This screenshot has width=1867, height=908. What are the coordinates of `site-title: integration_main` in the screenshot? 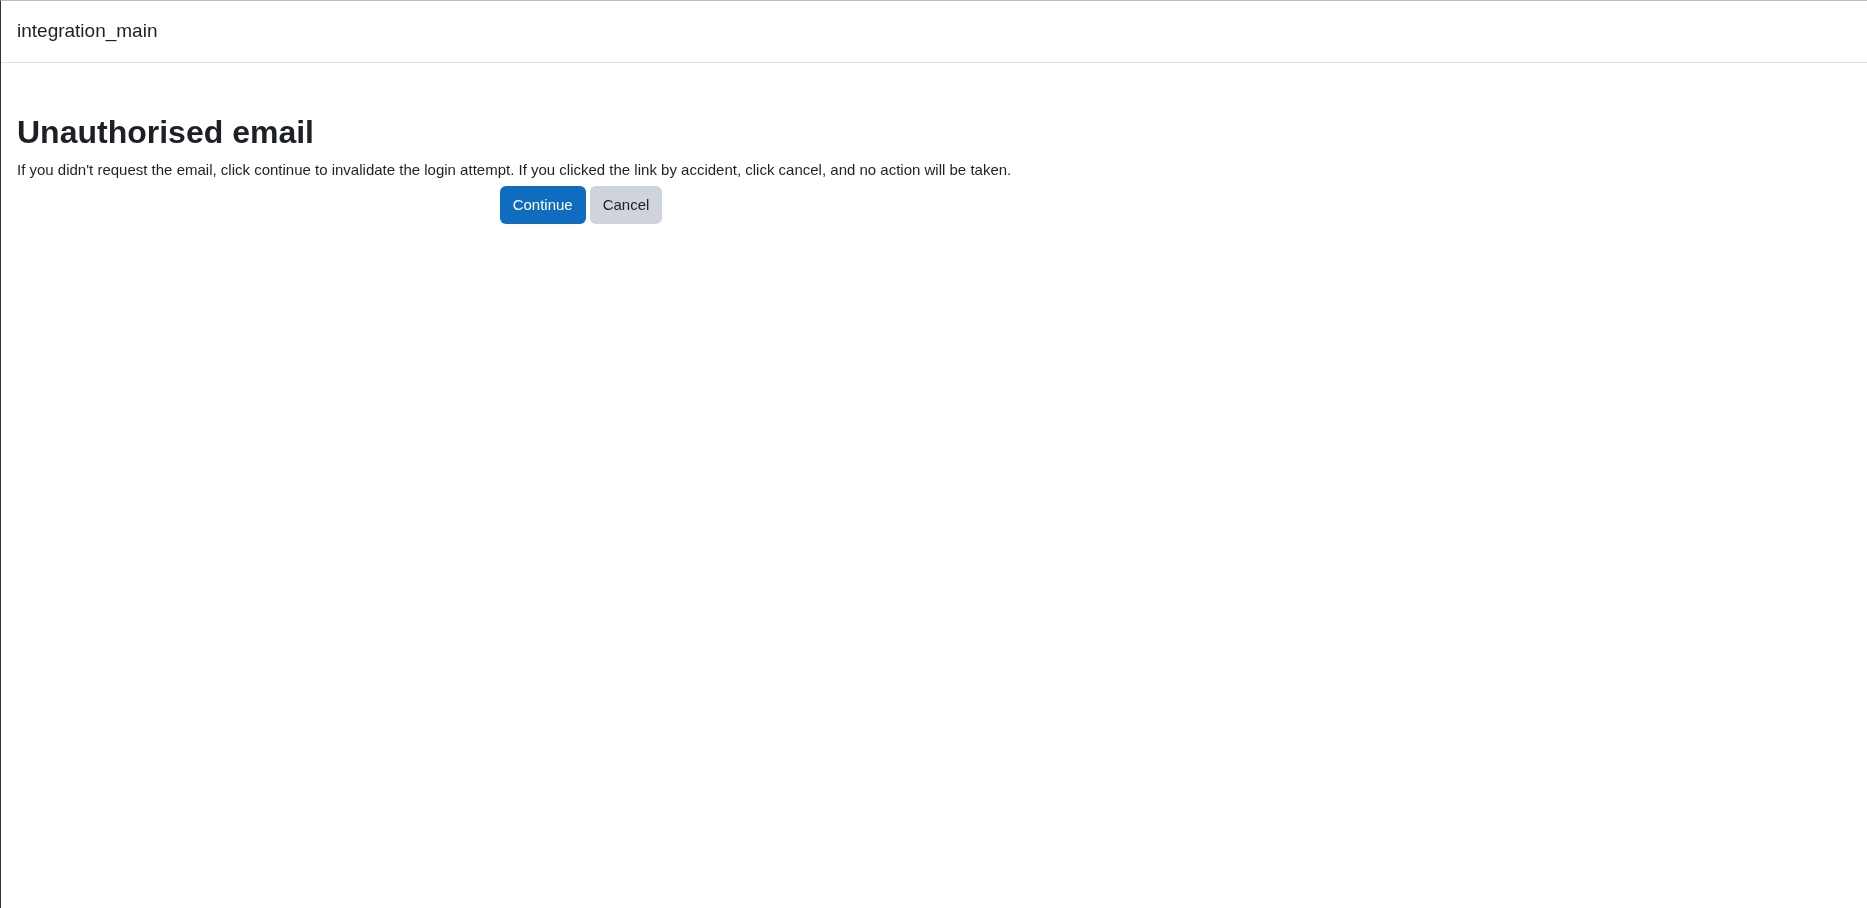 It's located at (87, 31).